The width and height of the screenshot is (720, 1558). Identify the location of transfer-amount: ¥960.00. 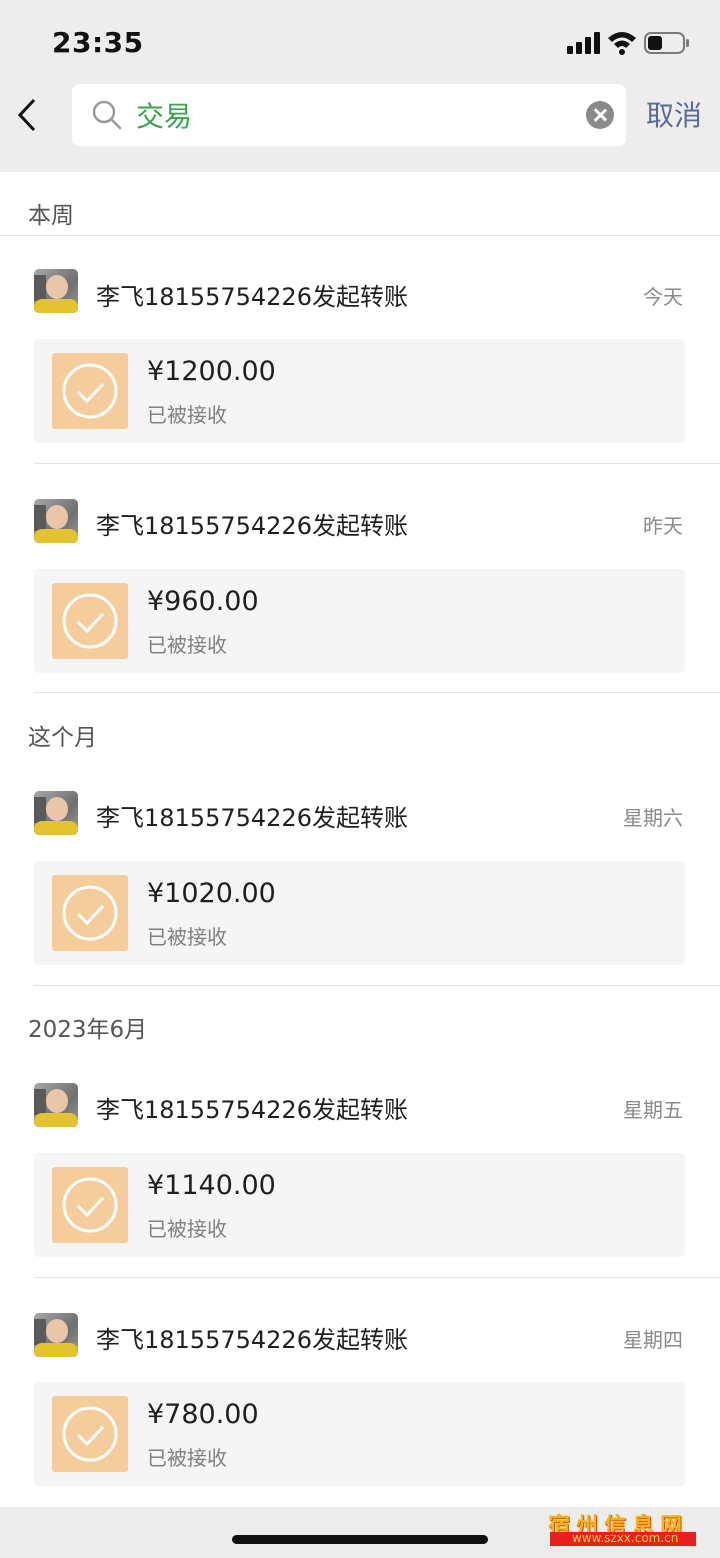
(203, 601).